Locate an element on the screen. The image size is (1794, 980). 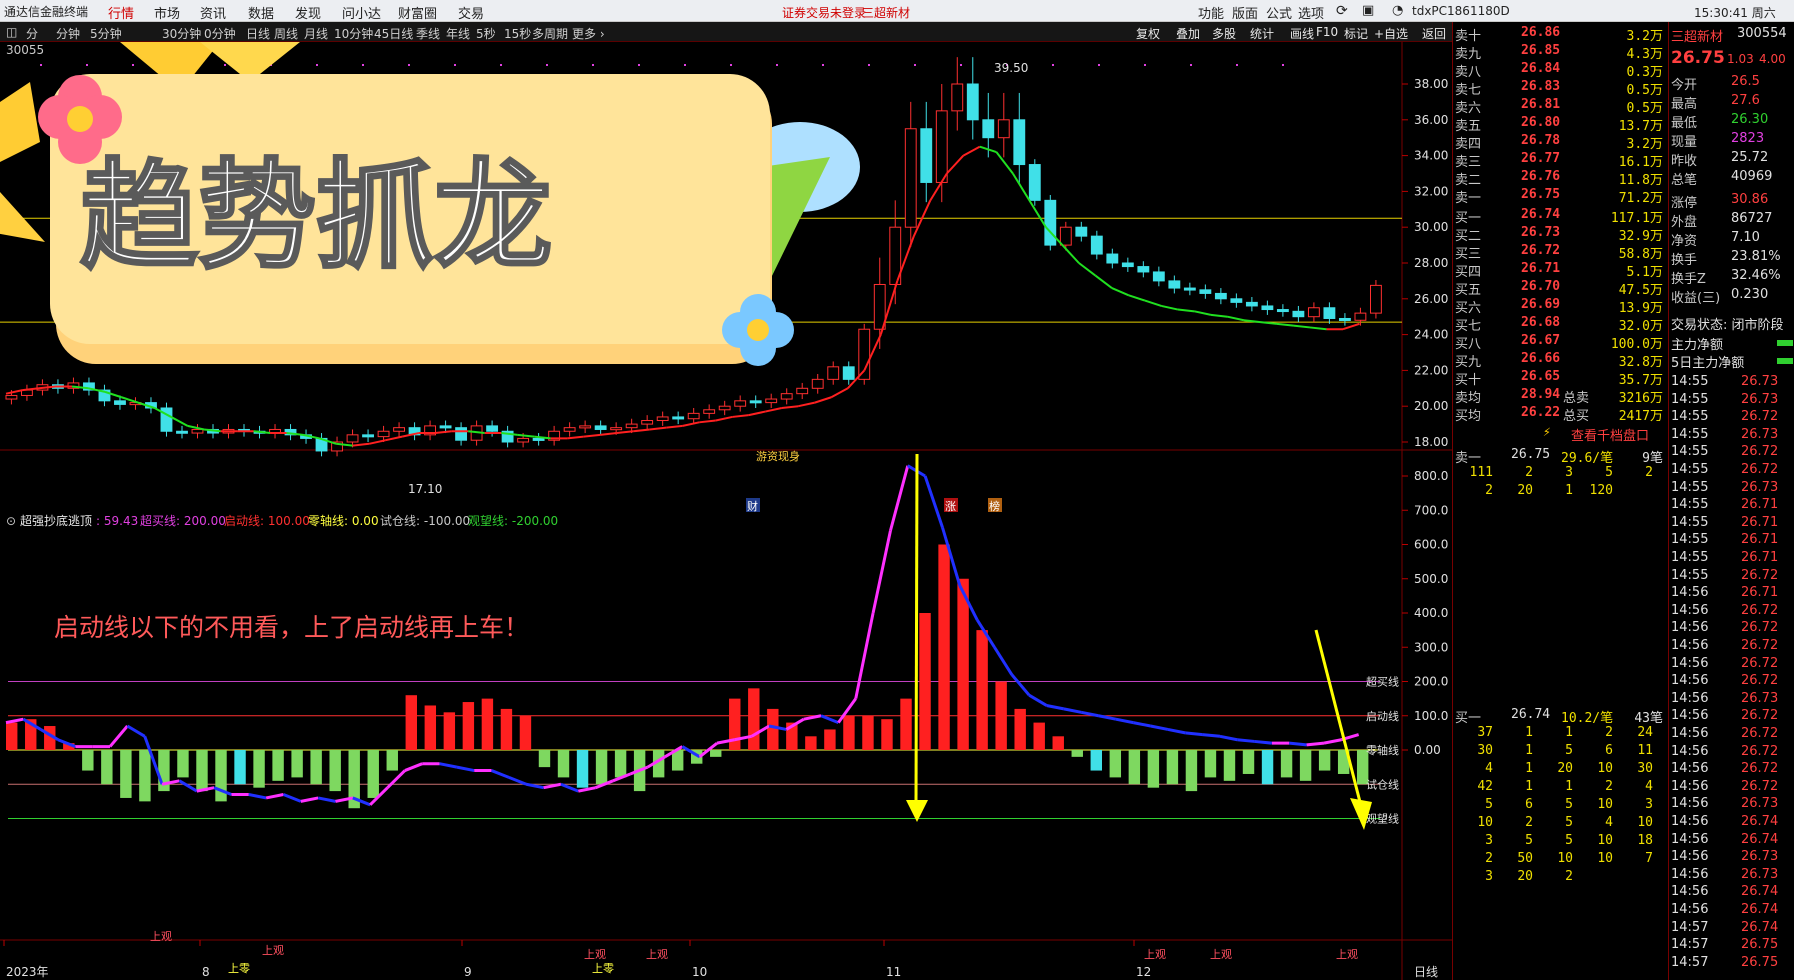
book-price: 26.72 is located at coordinates (1541, 250).